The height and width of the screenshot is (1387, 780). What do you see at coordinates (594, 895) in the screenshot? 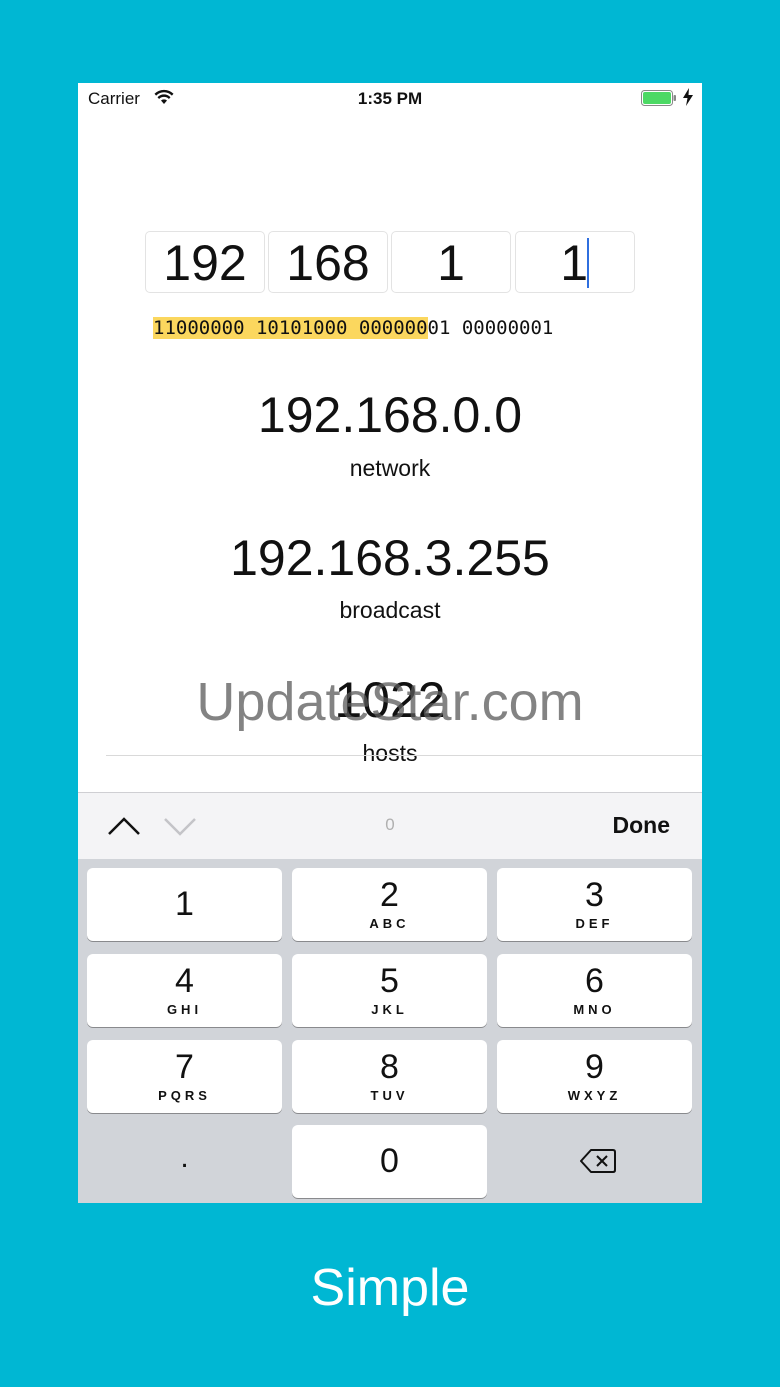
I see `key-digit: 3` at bounding box center [594, 895].